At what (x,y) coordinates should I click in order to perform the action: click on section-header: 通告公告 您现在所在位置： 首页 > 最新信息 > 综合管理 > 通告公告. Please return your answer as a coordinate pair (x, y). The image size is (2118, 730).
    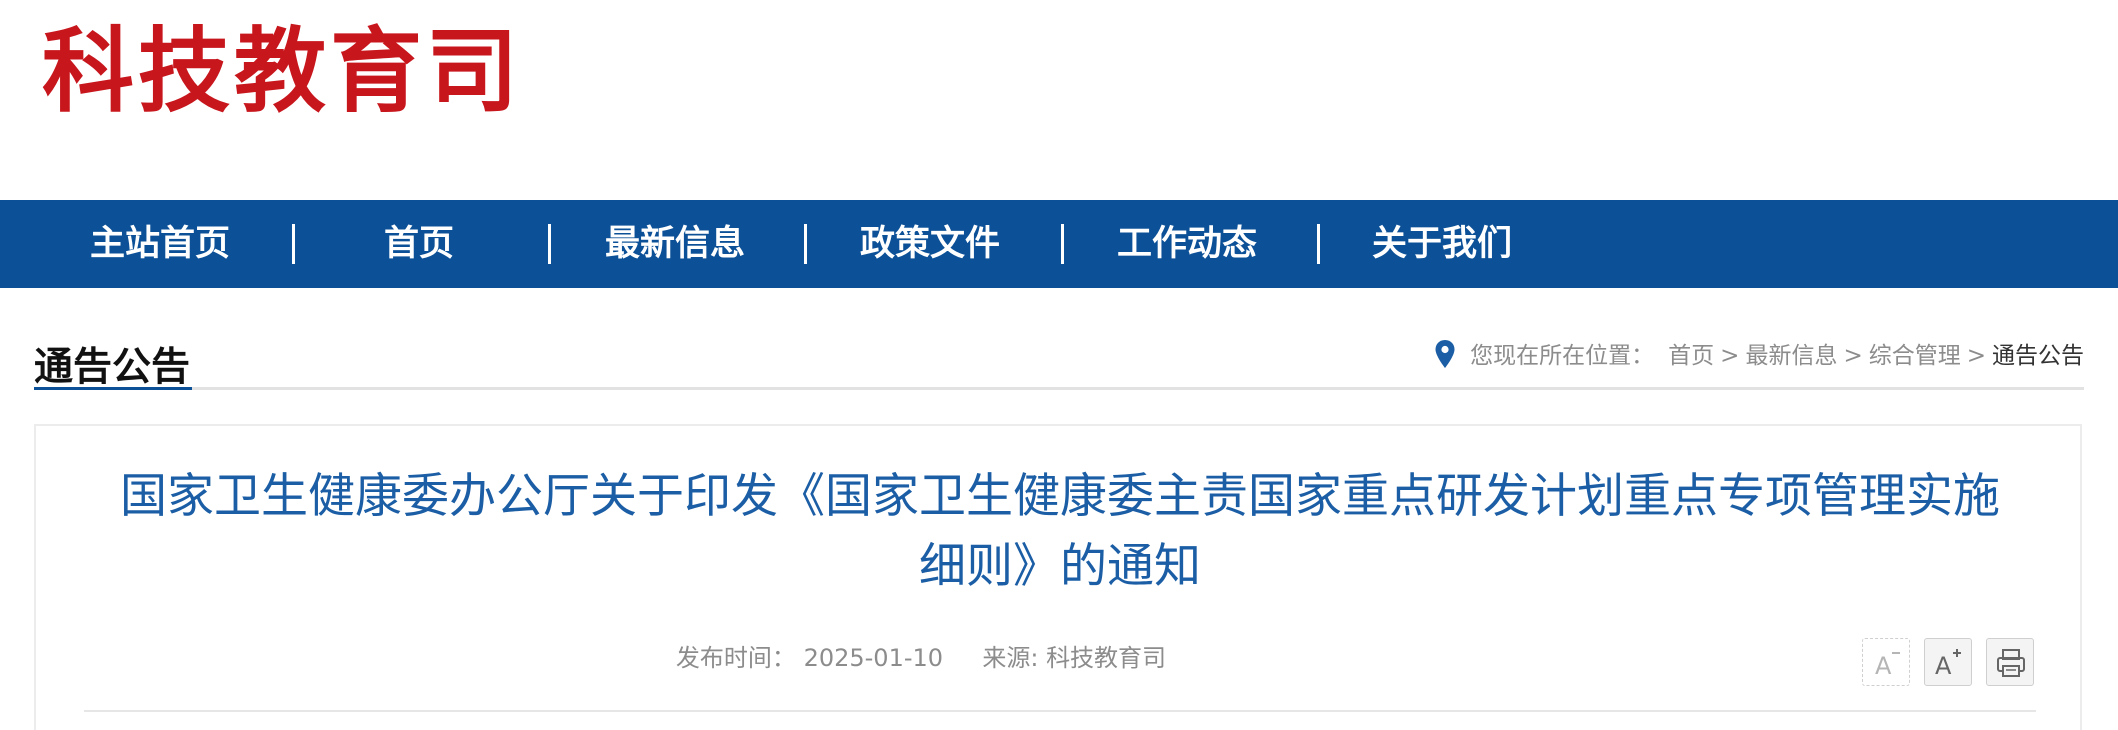
    Looking at the image, I should click on (1059, 360).